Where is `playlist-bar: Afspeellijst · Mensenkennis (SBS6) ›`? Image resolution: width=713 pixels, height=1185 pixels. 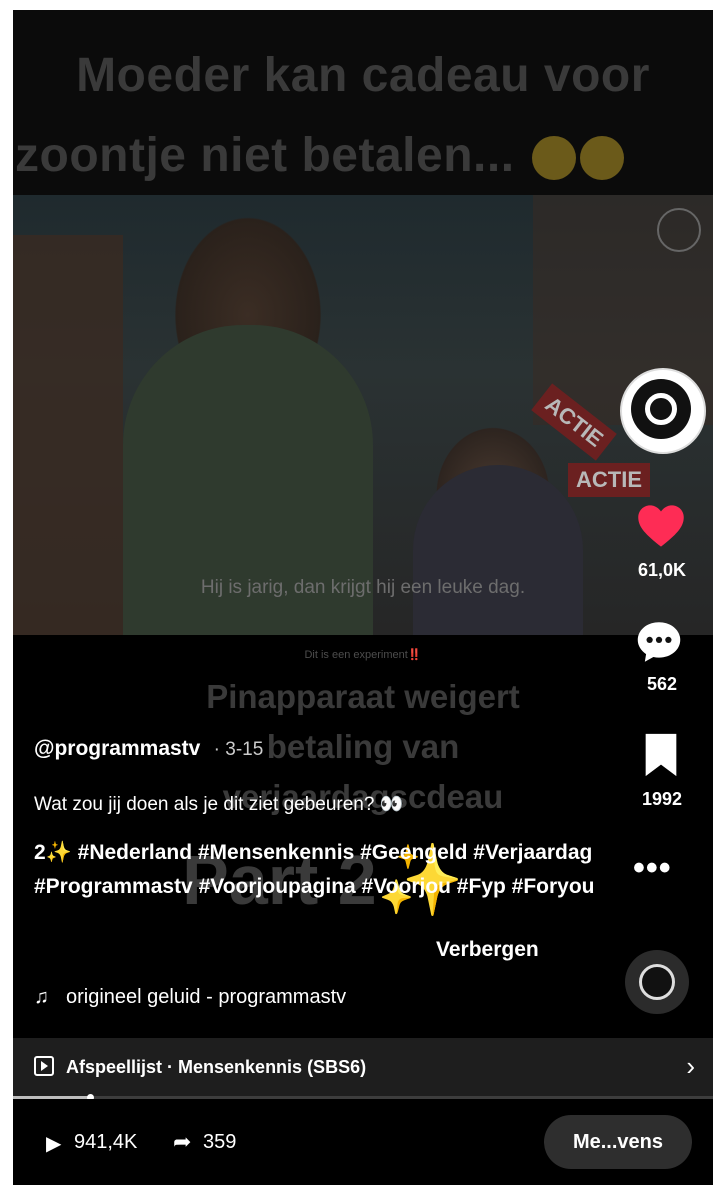
playlist-bar: Afspeellijst · Mensenkennis (SBS6) › is located at coordinates (363, 1068).